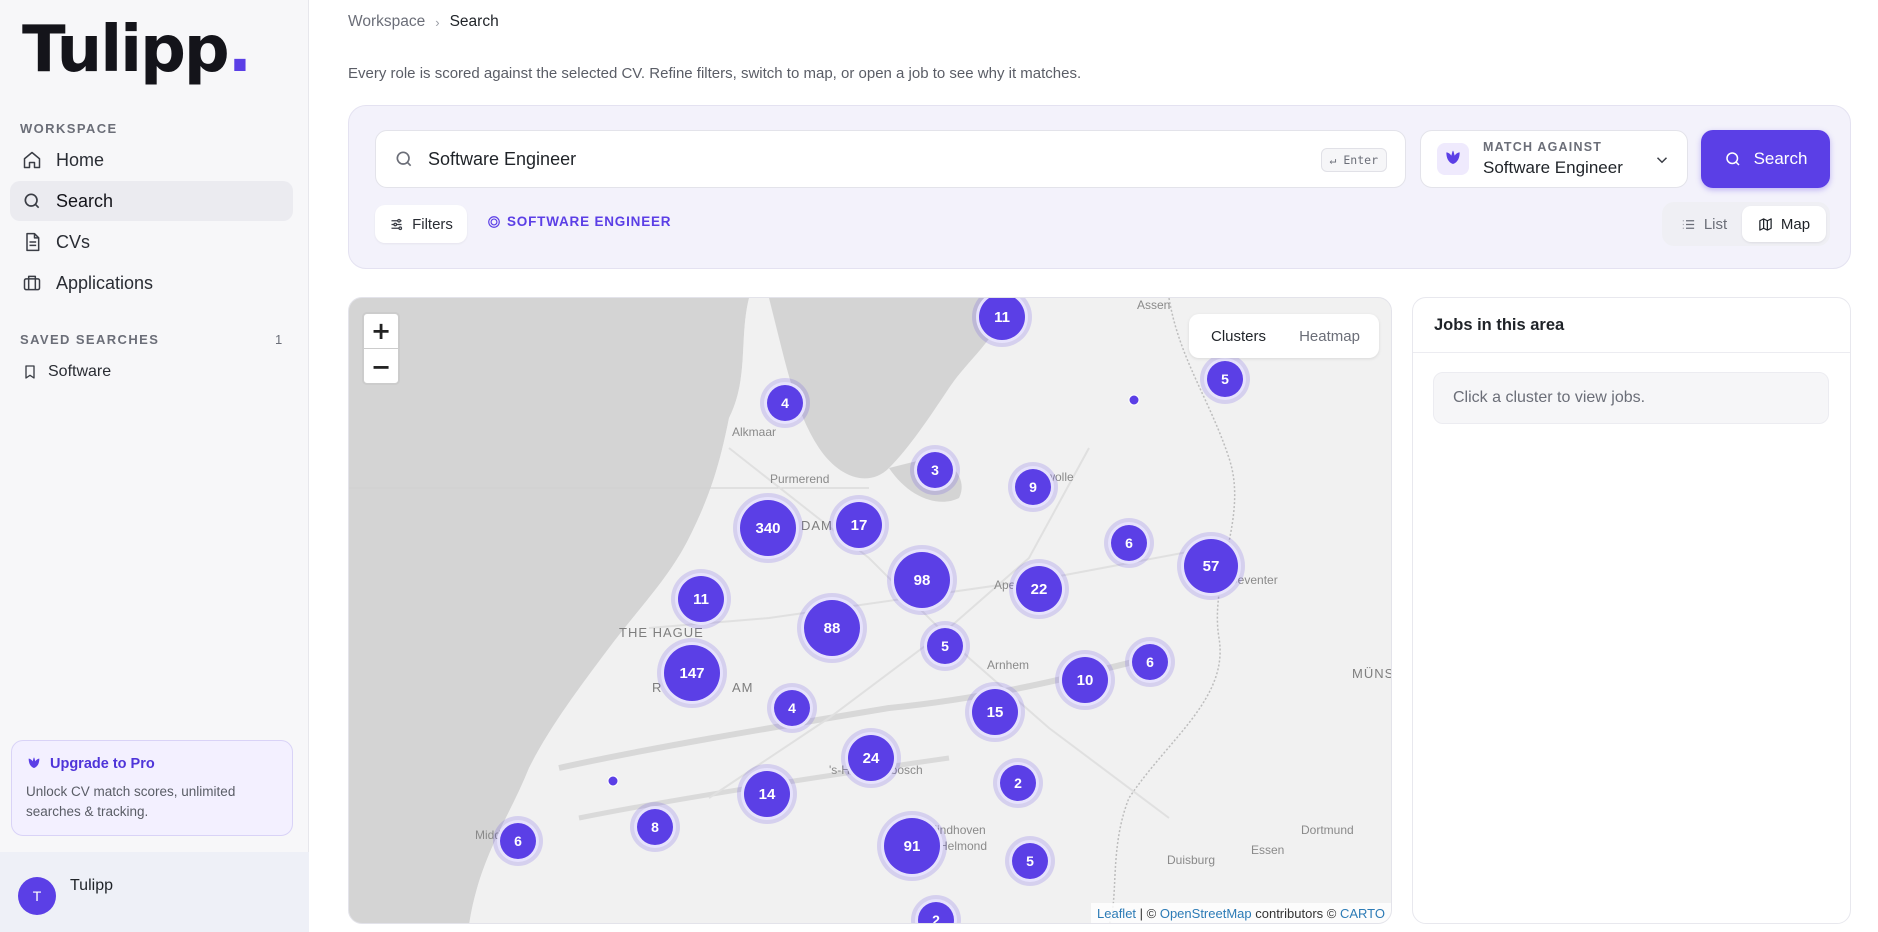  Describe the element at coordinates (832, 628) in the screenshot. I see `map-cluster: 88` at that location.